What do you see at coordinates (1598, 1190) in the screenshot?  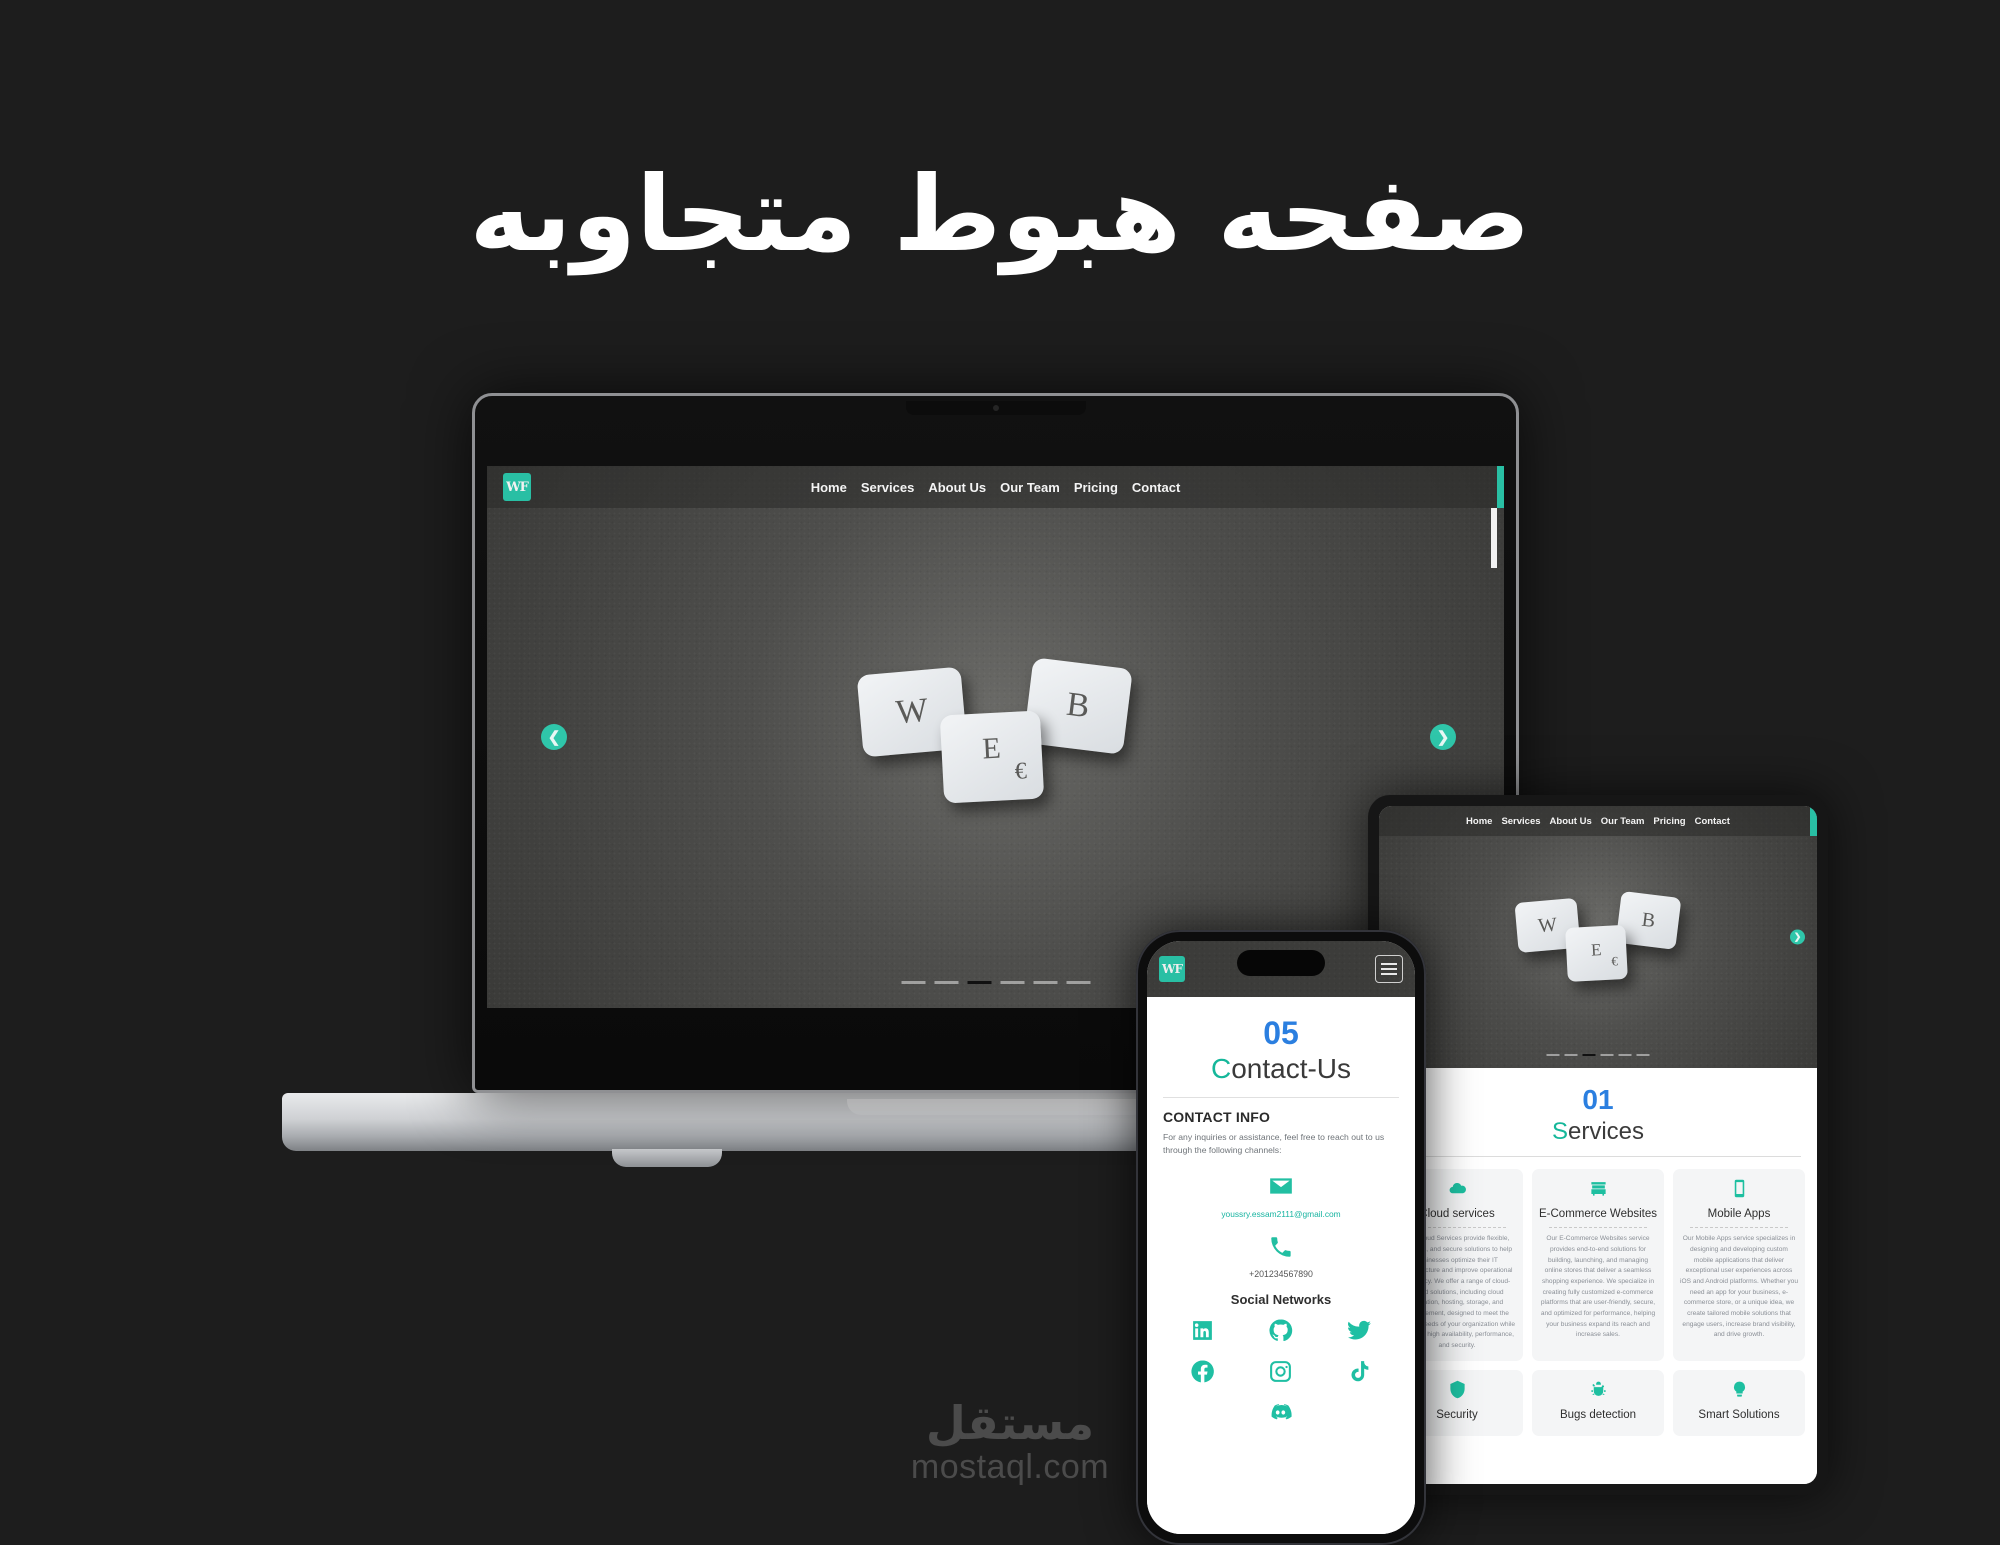 I see `store-icon` at bounding box center [1598, 1190].